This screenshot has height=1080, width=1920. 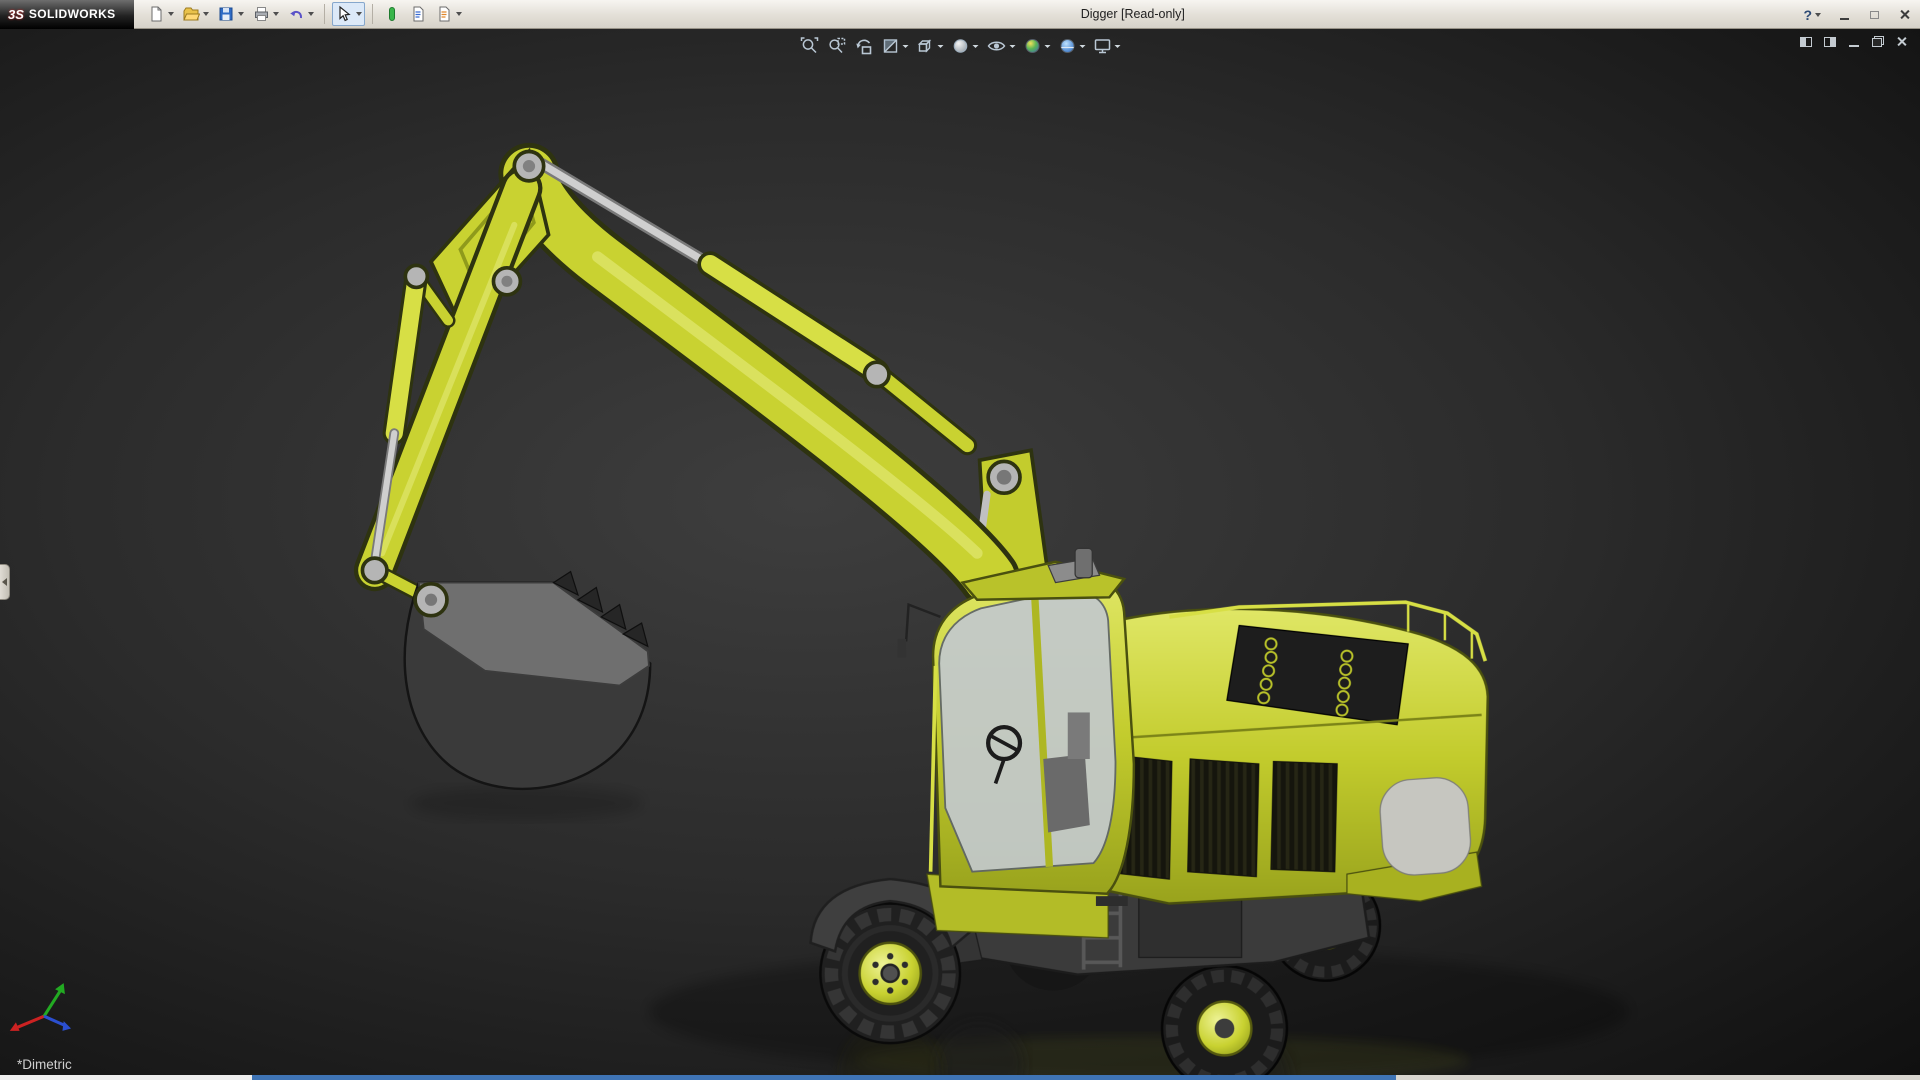 I want to click on rebuild-icon, so click(x=392, y=14).